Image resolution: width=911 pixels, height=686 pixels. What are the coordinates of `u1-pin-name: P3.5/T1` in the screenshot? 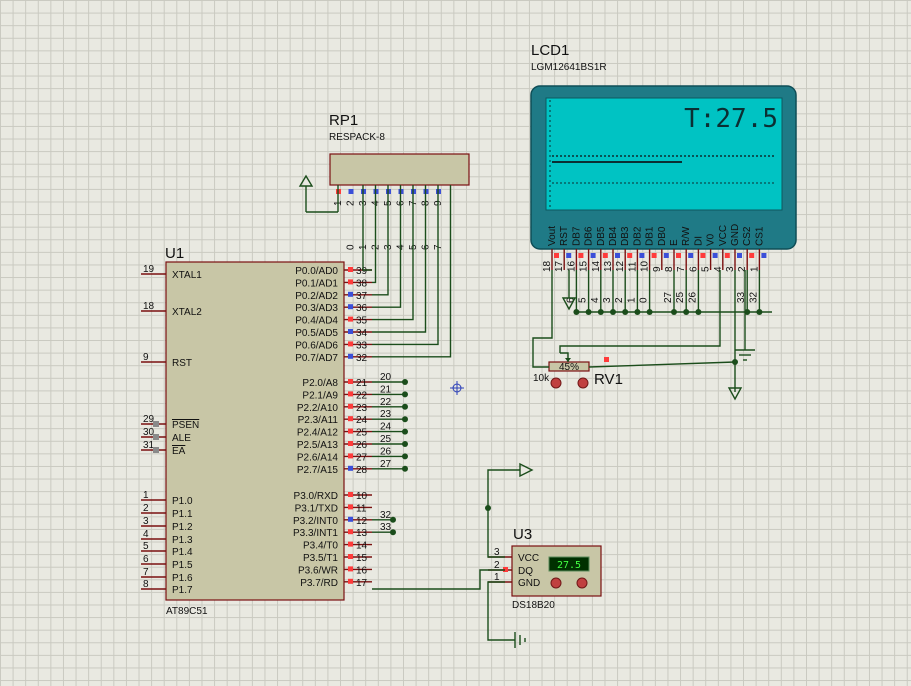 It's located at (320, 558).